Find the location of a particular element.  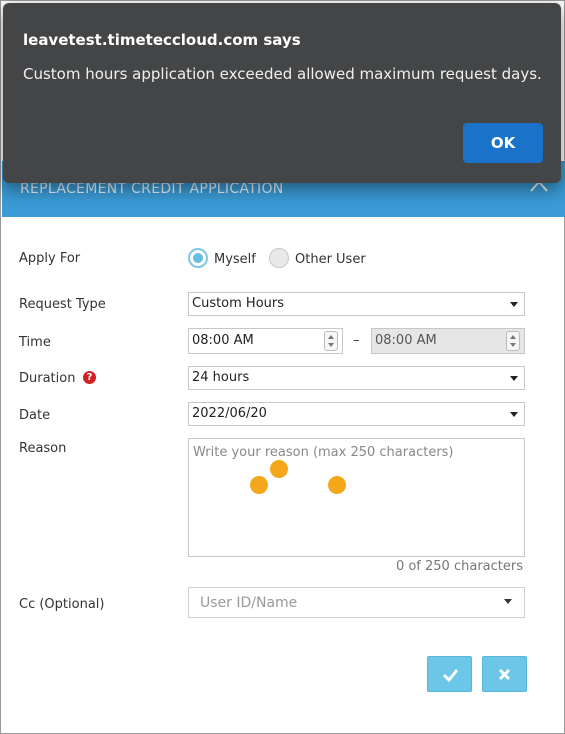

reason-textarea: Write your reason (max 250 characters) is located at coordinates (356, 497).